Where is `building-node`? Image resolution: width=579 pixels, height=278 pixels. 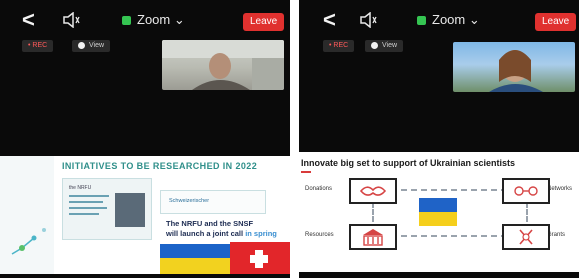
building-node is located at coordinates (373, 237).